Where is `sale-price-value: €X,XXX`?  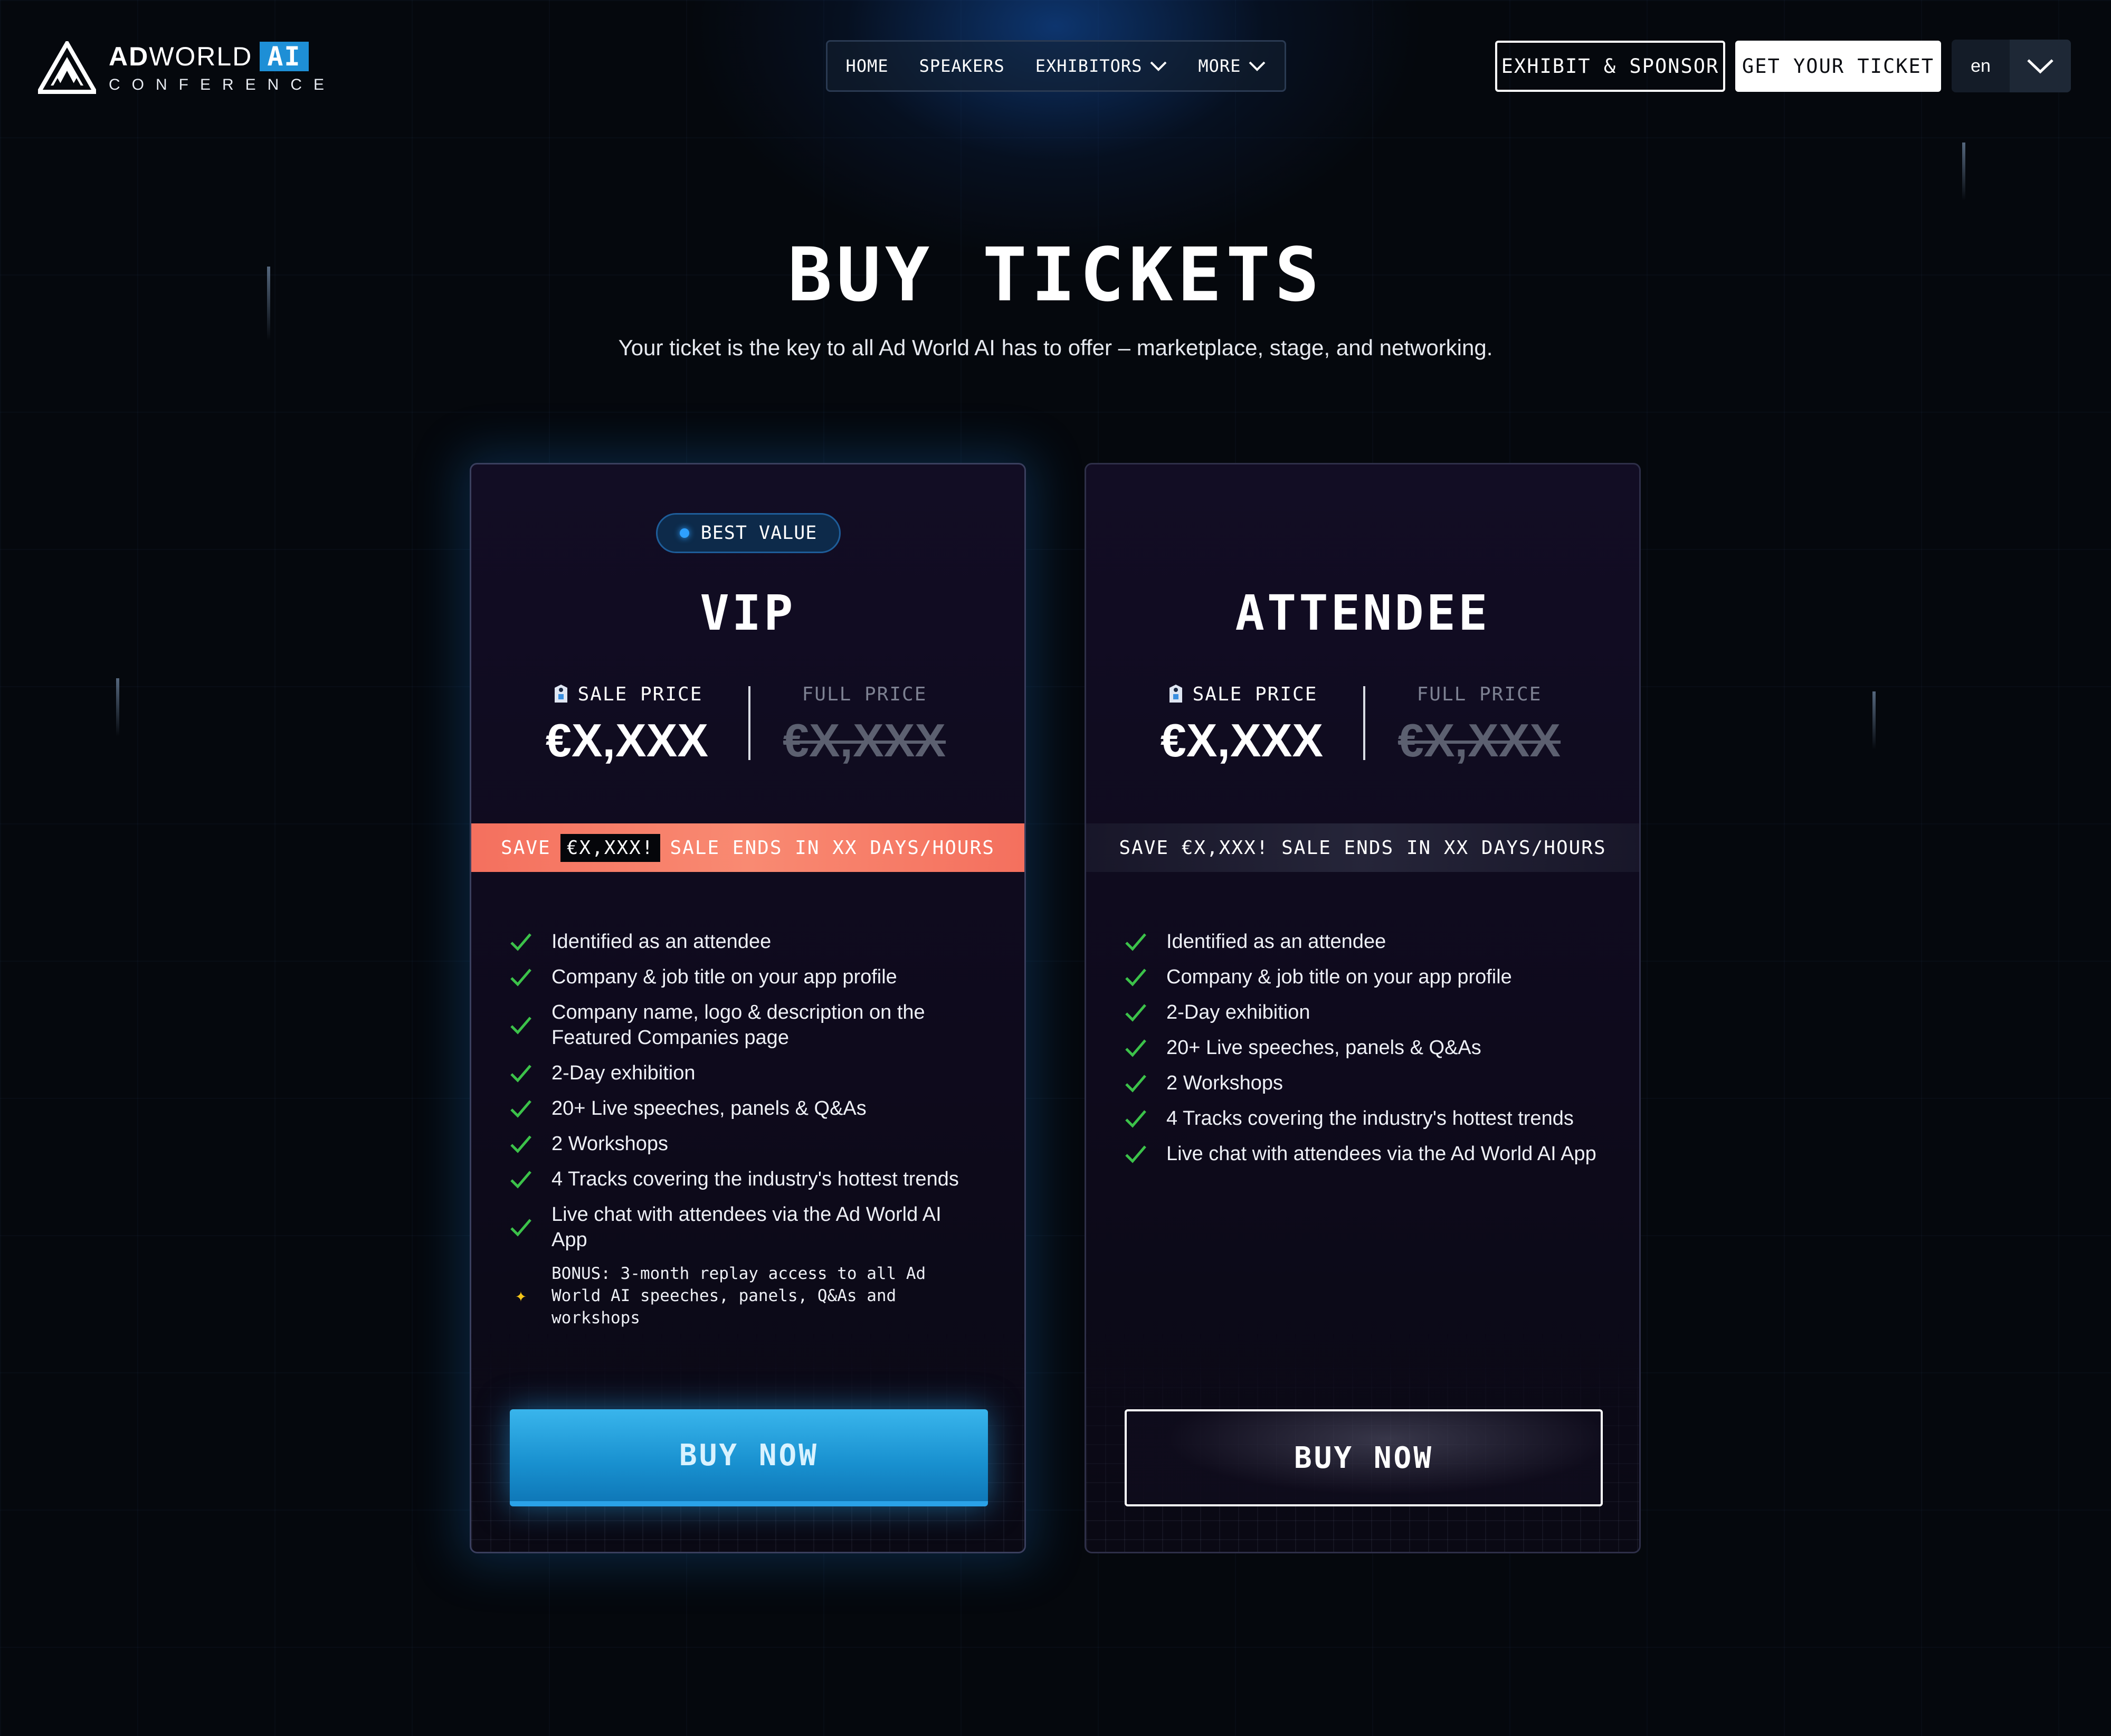
sale-price-value: €X,XXX is located at coordinates (1242, 740).